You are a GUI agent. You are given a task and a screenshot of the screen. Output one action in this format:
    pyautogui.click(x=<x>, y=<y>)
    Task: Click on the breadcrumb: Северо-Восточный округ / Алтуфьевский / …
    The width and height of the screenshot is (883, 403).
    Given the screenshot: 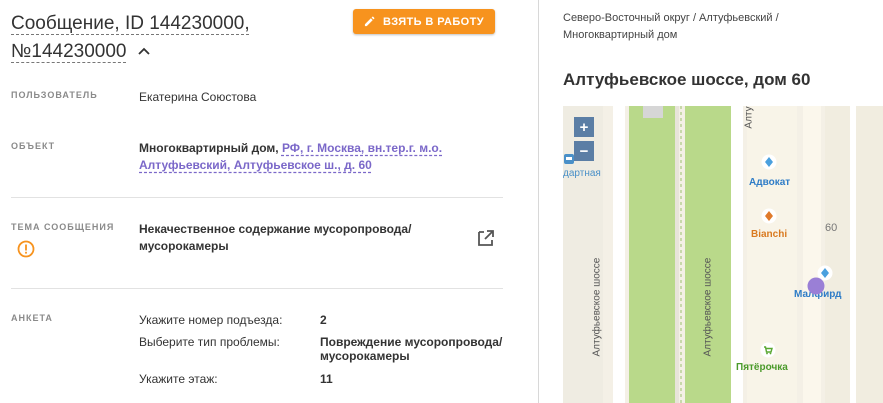 What is the action you would take?
    pyautogui.click(x=671, y=26)
    